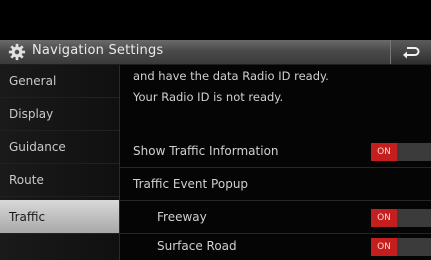 Image resolution: width=431 pixels, height=260 pixels. What do you see at coordinates (197, 246) in the screenshot?
I see `surface-road-label: Surface Road` at bounding box center [197, 246].